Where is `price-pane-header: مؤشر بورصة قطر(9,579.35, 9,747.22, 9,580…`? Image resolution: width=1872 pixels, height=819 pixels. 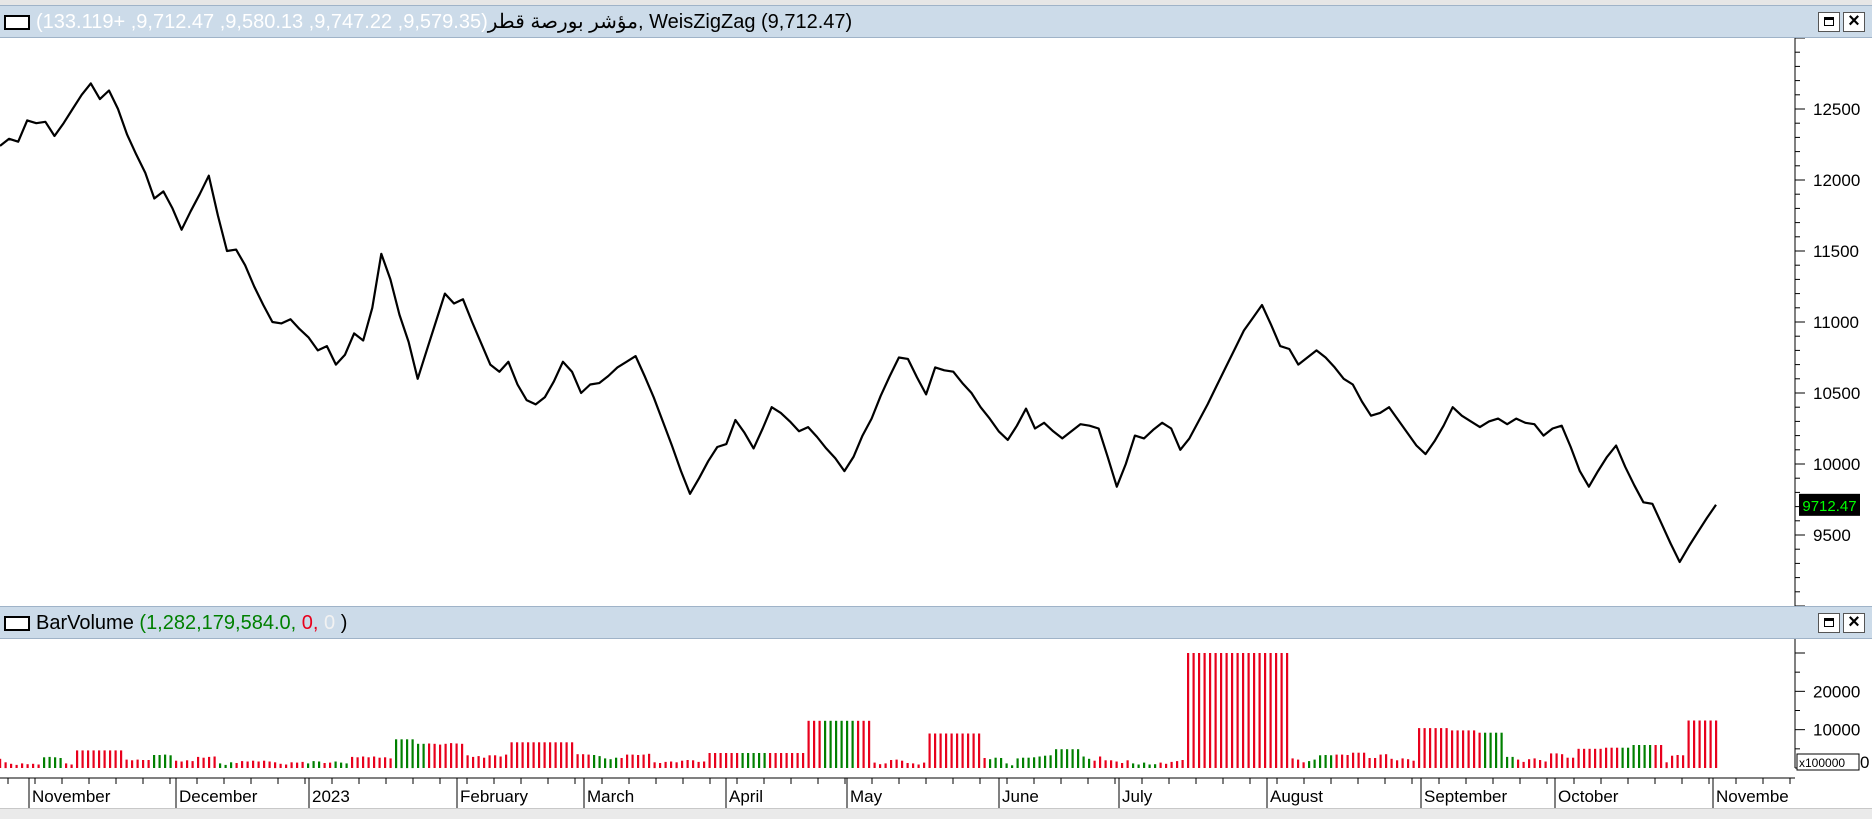 price-pane-header: مؤشر بورصة قطر(9,579.35, 9,747.22, 9,580… is located at coordinates (936, 21).